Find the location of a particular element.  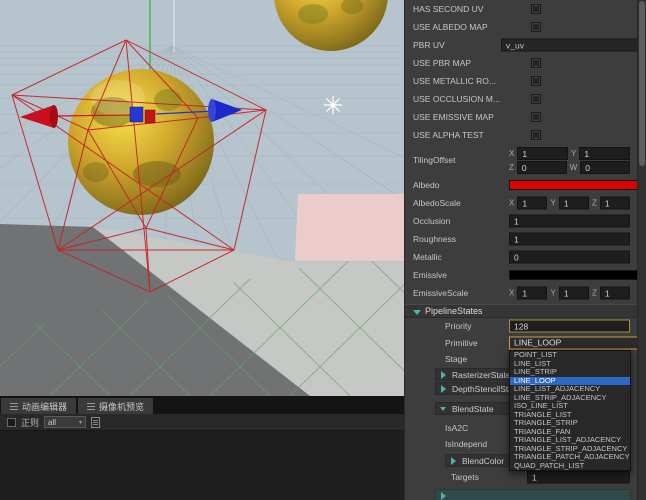

chevron-down-icon is located at coordinates (443, 409).